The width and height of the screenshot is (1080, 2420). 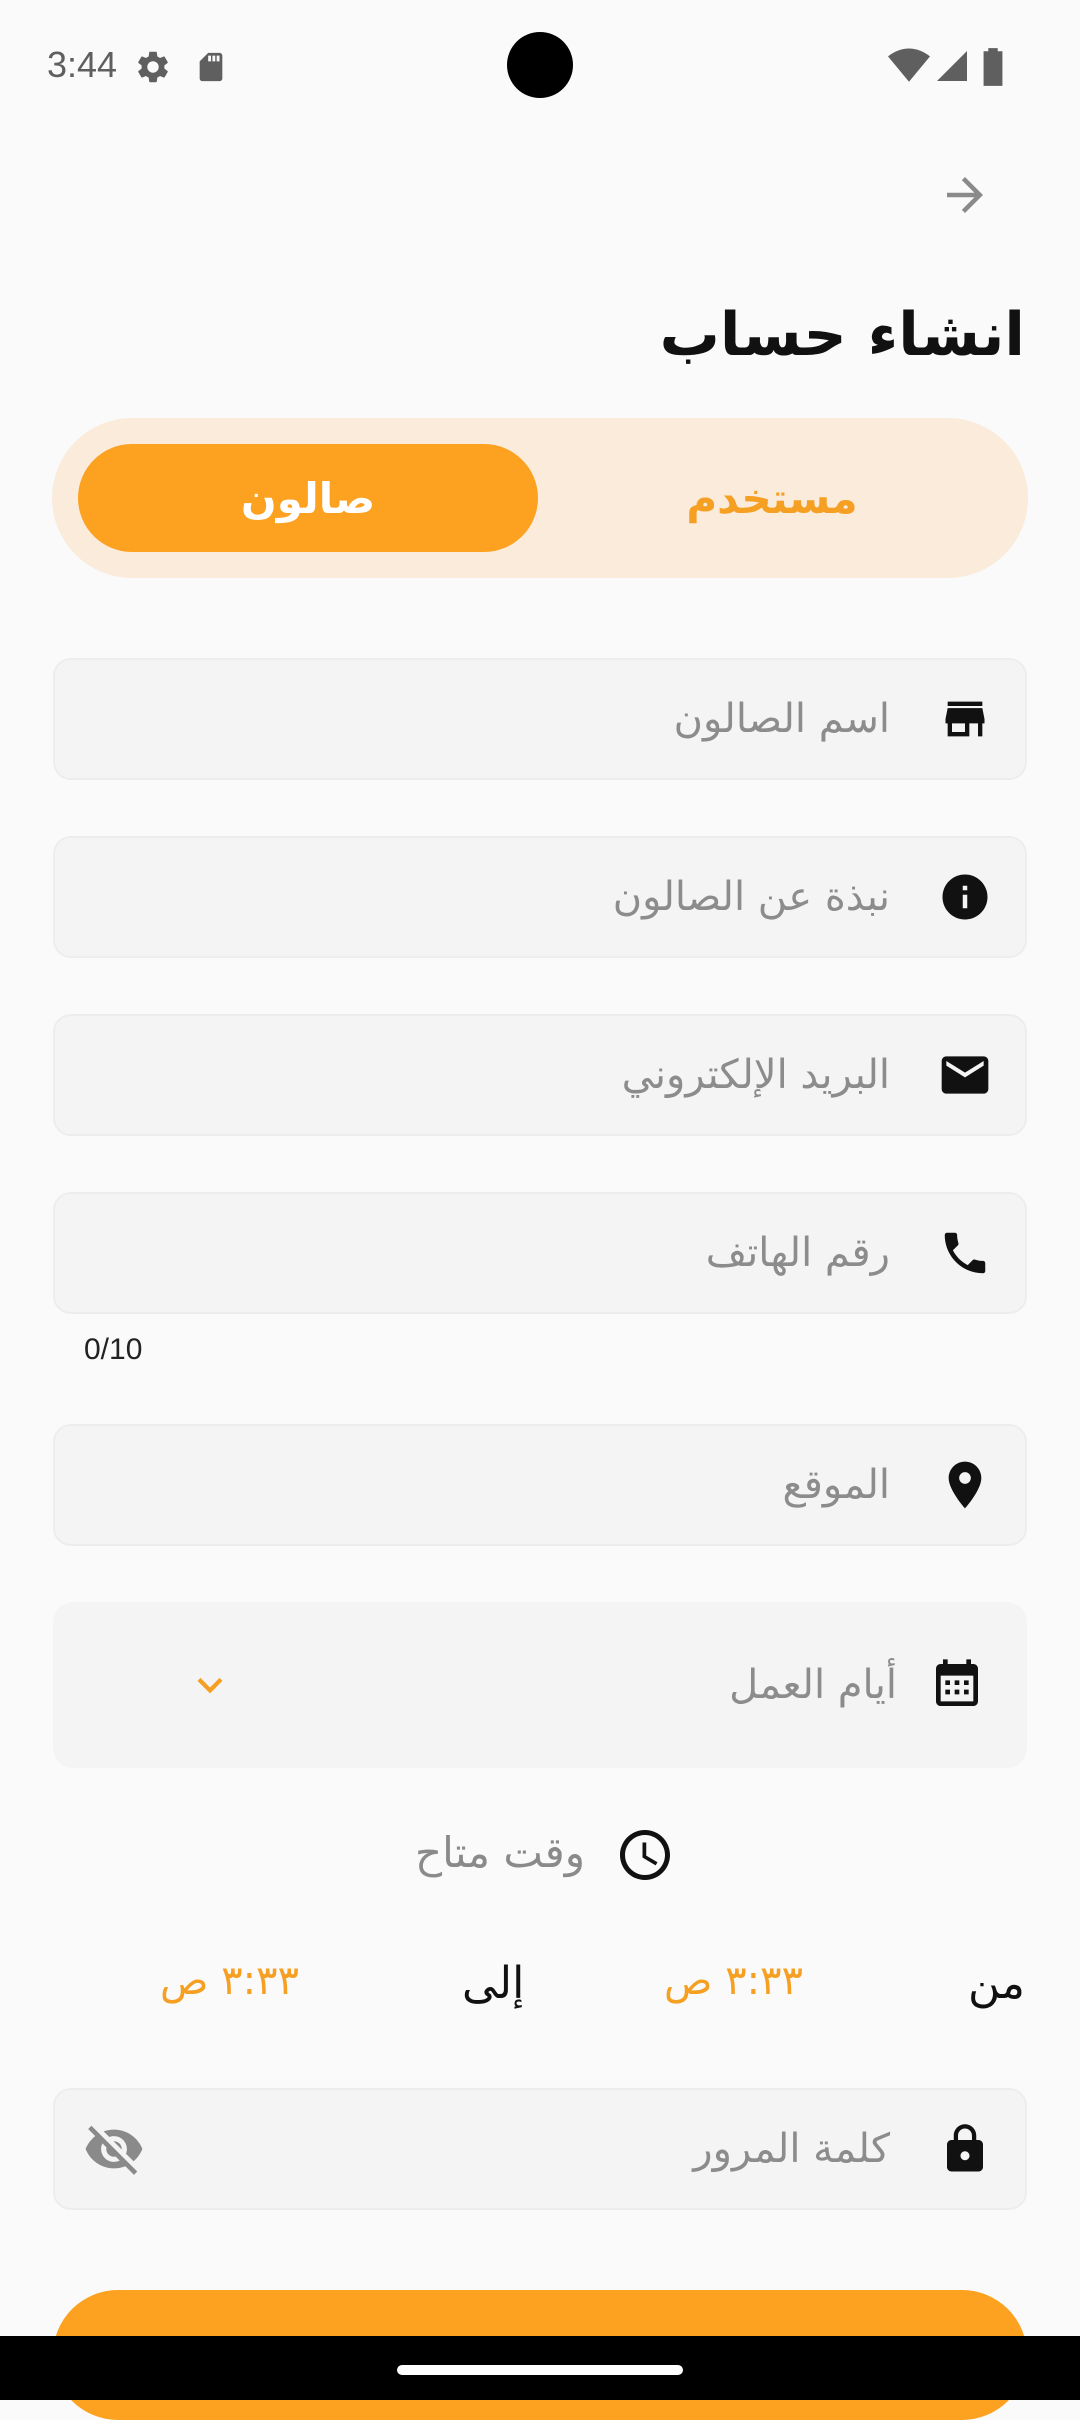 I want to click on home-gesture-handle, so click(x=540, y=2370).